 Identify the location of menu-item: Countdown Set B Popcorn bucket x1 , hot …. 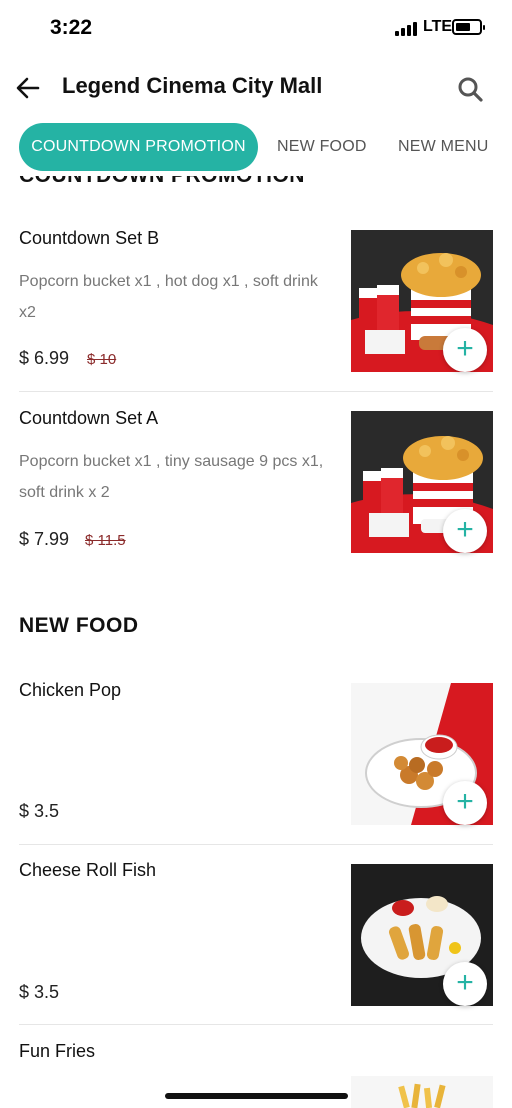
(256, 303).